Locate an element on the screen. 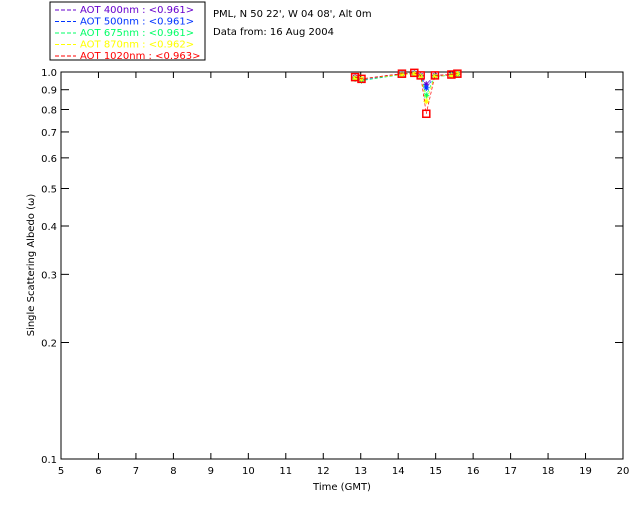  legend-entry: AOT 1020nm : <0.963> is located at coordinates (140, 56).